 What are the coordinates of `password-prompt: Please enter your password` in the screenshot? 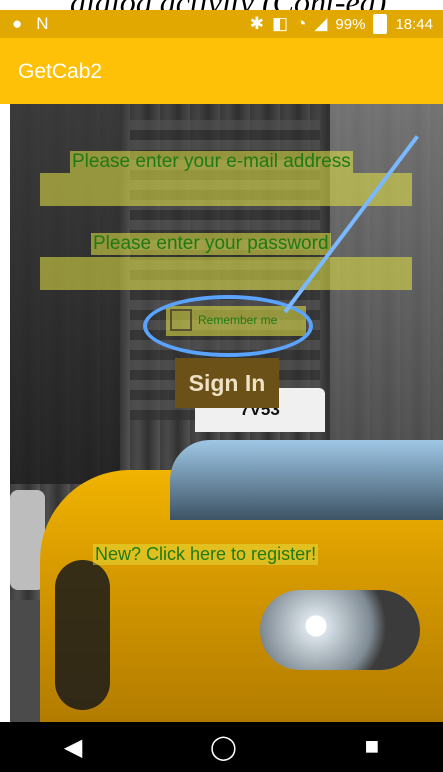 It's located at (211, 244).